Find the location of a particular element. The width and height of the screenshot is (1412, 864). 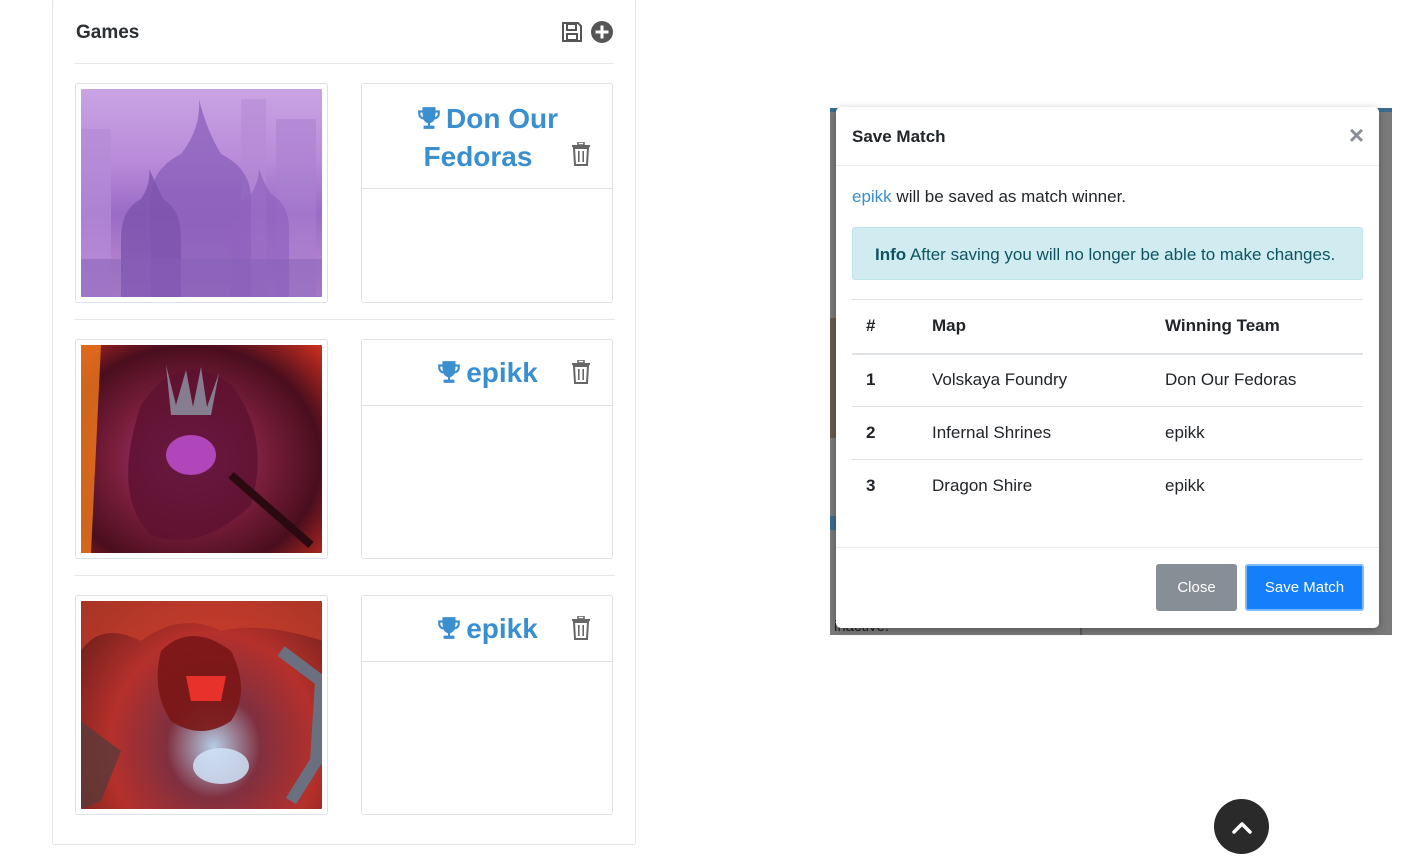

row-map: Infernal Shrines is located at coordinates (1034, 433).